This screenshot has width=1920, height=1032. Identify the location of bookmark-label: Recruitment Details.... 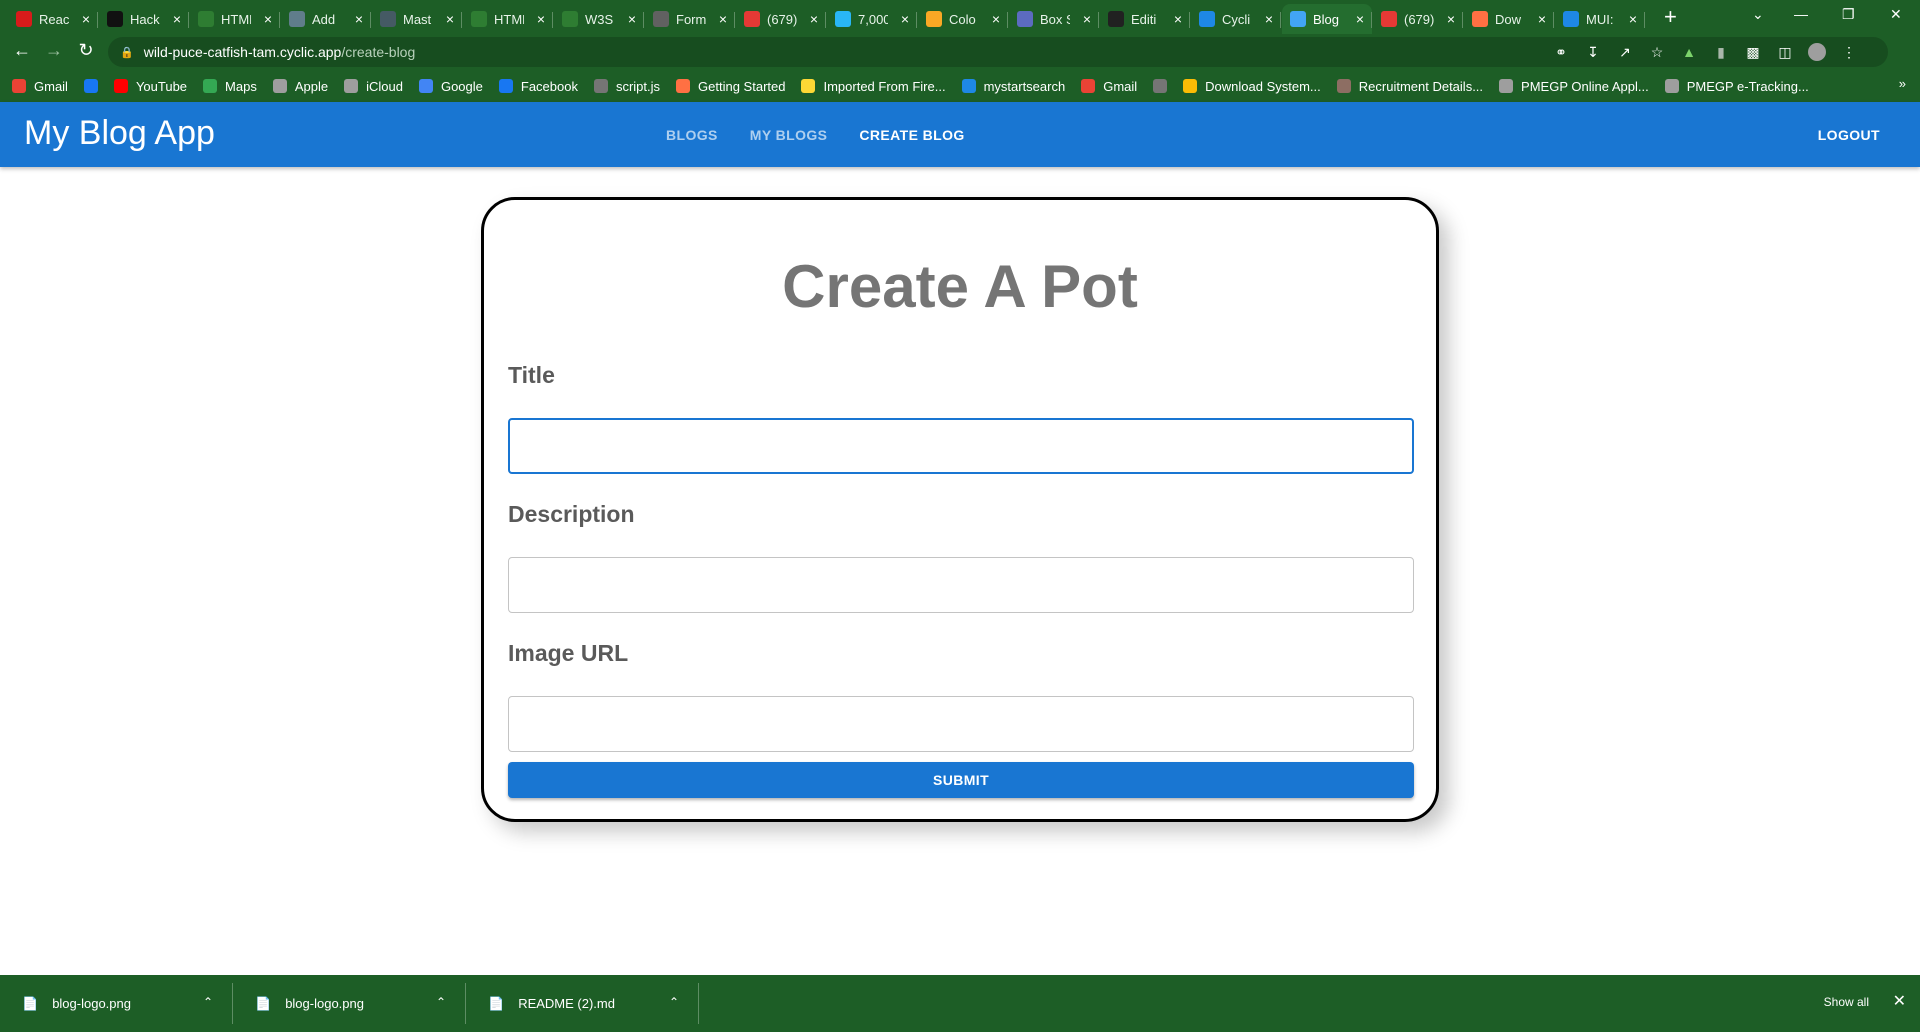
(1421, 86).